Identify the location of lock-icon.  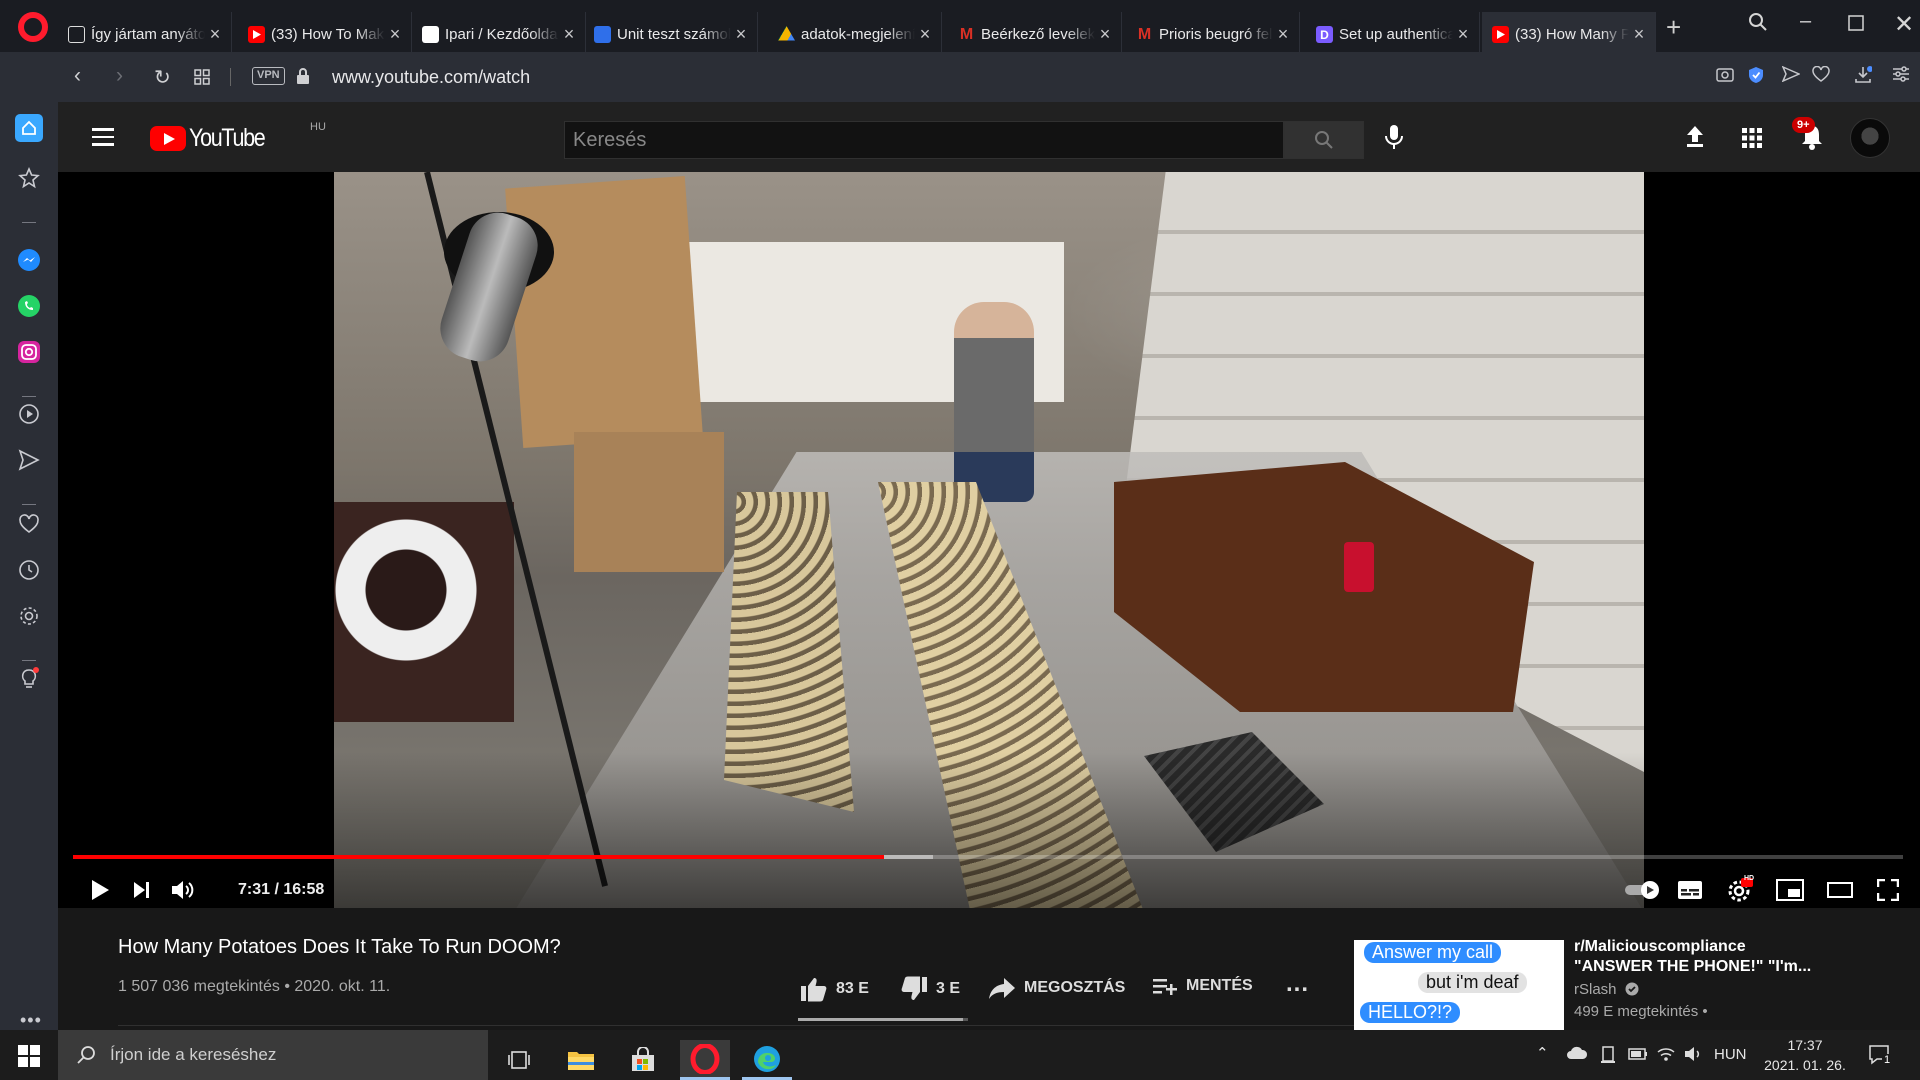
(303, 78).